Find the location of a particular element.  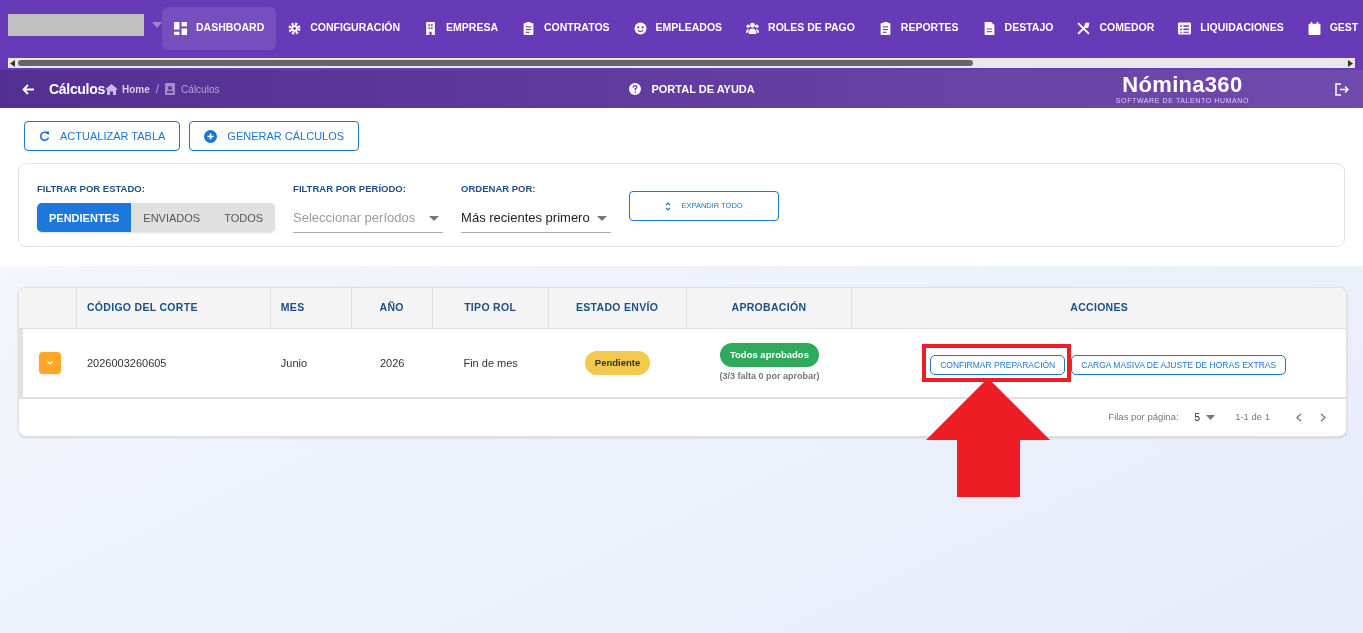

calendar-icon is located at coordinates (1314, 28).